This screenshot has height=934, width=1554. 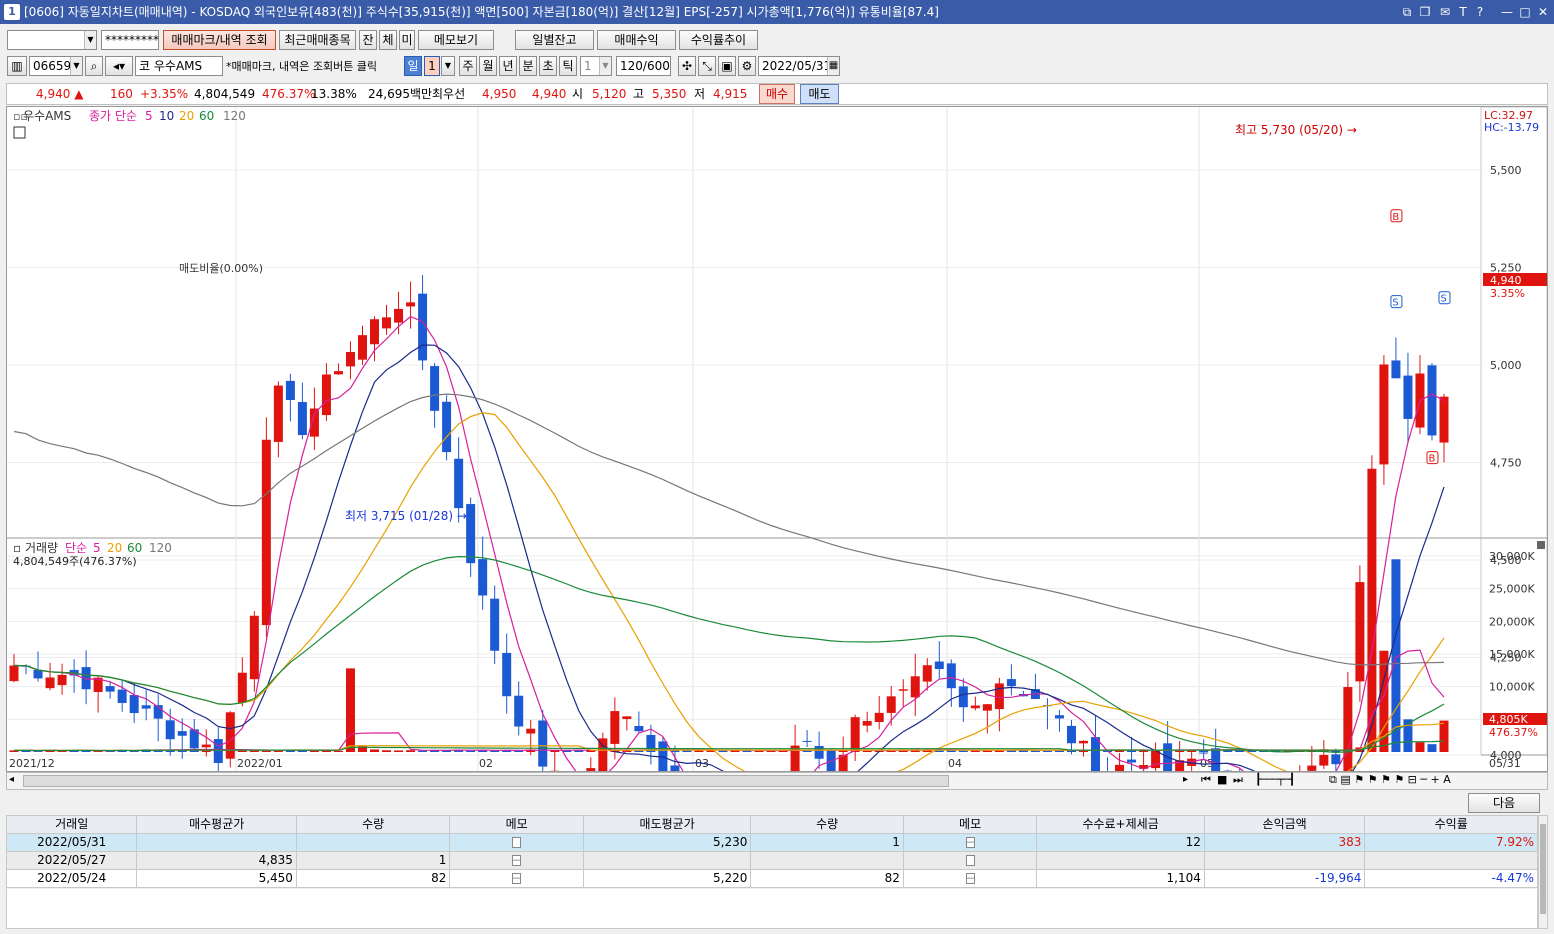 What do you see at coordinates (1206, 780) in the screenshot?
I see `first-icon: ⏮` at bounding box center [1206, 780].